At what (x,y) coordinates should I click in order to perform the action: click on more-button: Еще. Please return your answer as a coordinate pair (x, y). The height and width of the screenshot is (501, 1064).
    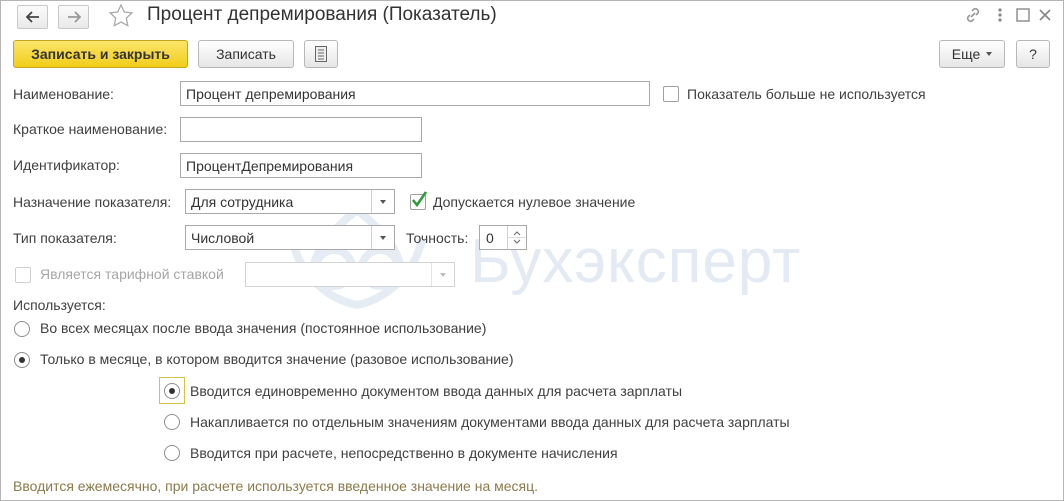
    Looking at the image, I should click on (972, 54).